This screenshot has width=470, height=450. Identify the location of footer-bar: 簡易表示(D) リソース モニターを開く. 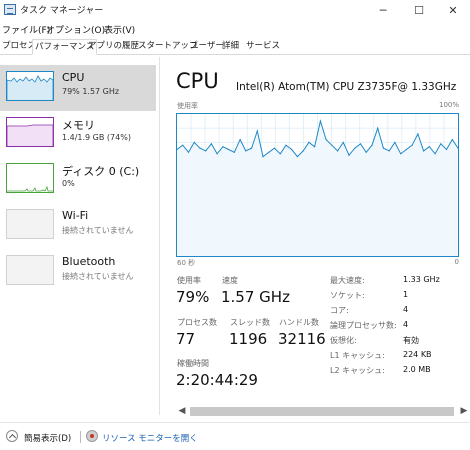
(235, 436).